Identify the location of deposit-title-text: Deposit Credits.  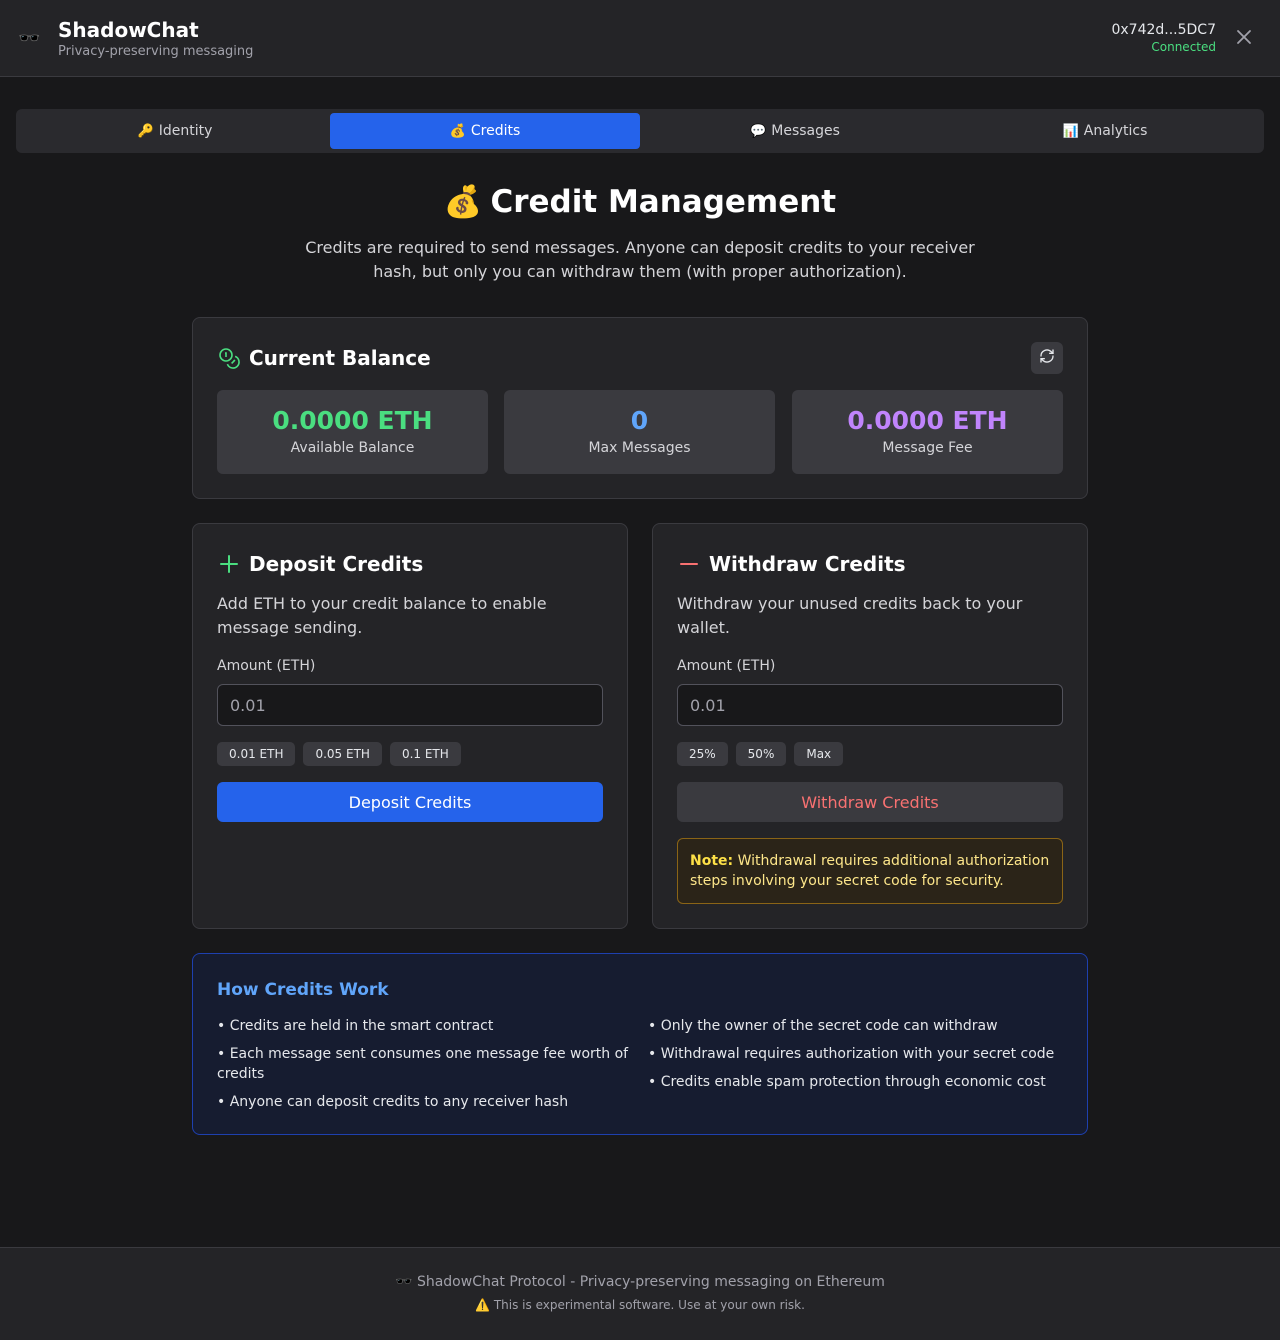
(336, 564).